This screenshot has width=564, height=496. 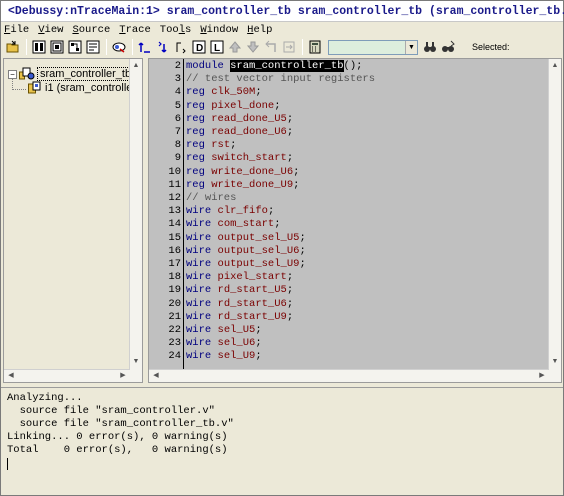 I want to click on code-line: 23 wire sel_U6;, so click(x=205, y=343).